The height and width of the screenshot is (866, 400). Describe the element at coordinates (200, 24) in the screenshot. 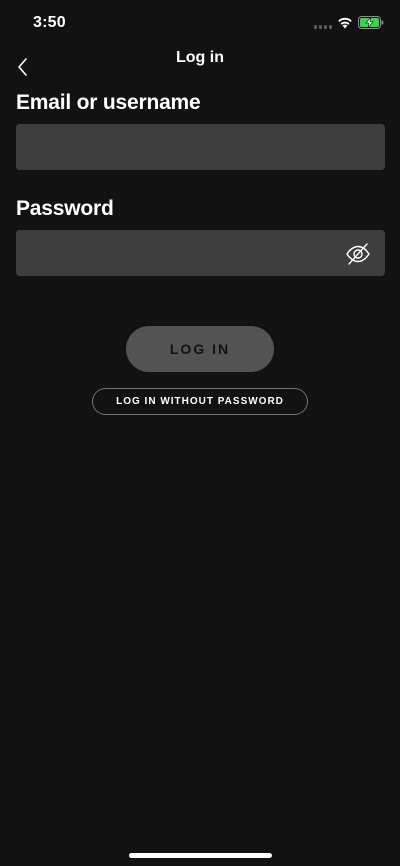

I see `status-bar: 3:50` at that location.